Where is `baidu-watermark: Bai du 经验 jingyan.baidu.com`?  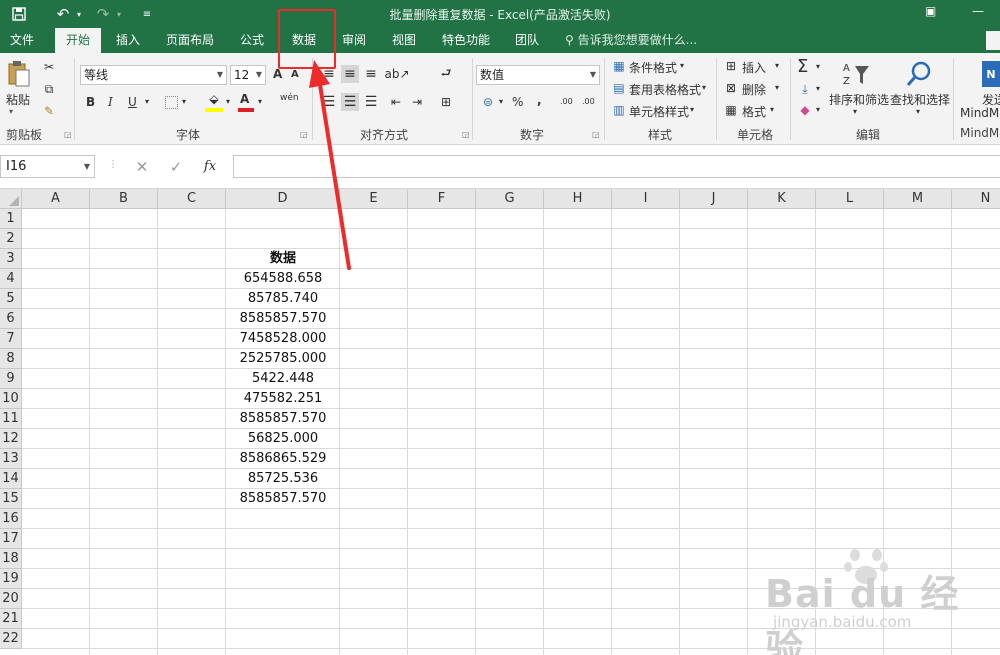
baidu-watermark: Bai du 经验 jingyan.baidu.com is located at coordinates (875, 600).